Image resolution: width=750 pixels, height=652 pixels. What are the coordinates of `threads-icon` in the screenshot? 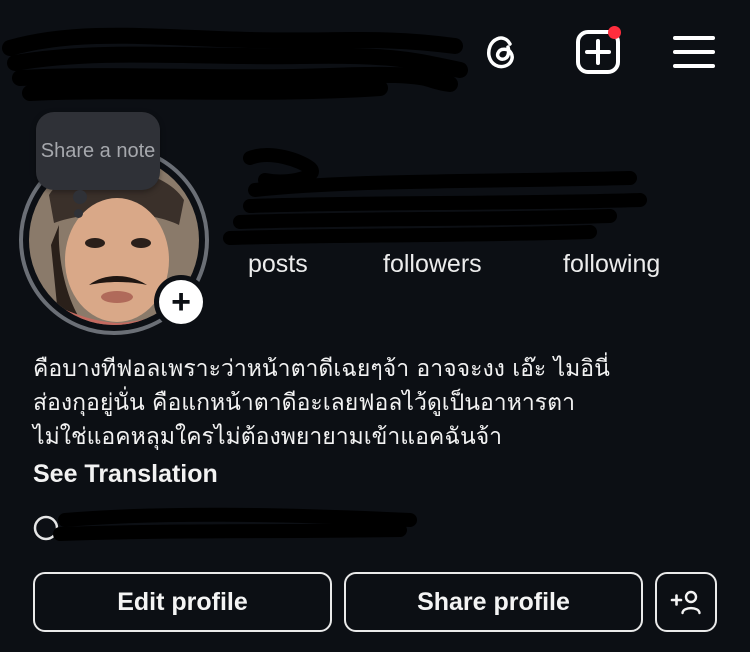 It's located at (501, 52).